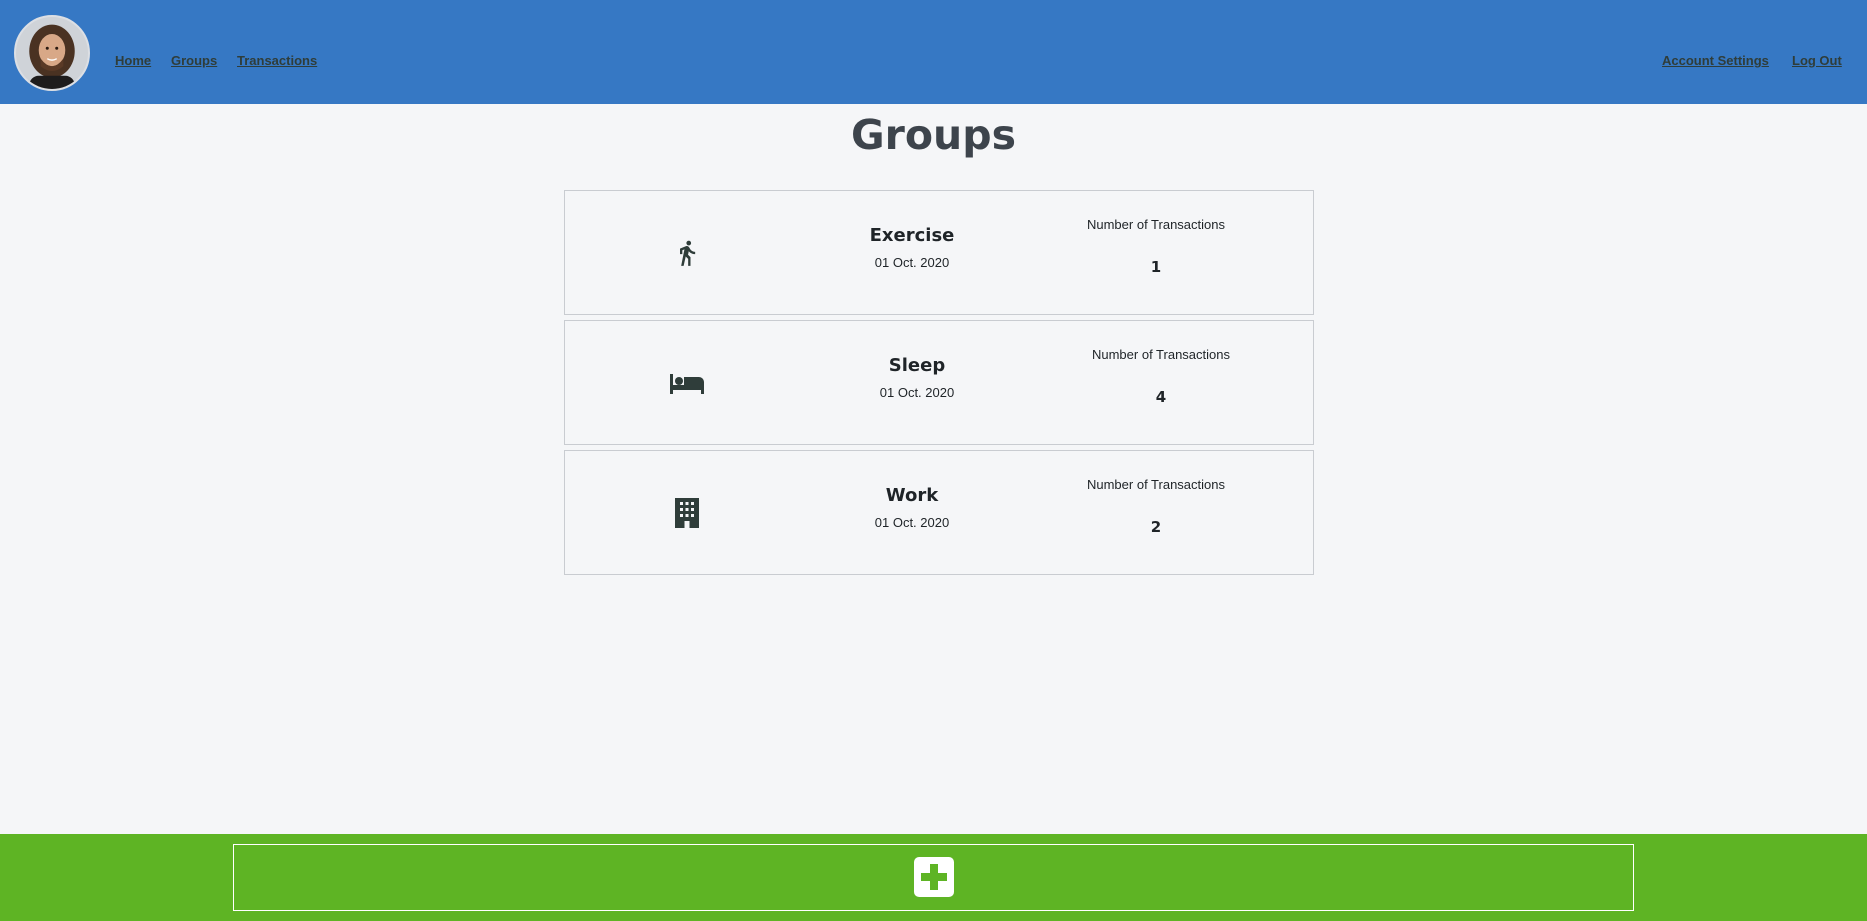  What do you see at coordinates (1156, 527) in the screenshot?
I see `transactions-count: 2` at bounding box center [1156, 527].